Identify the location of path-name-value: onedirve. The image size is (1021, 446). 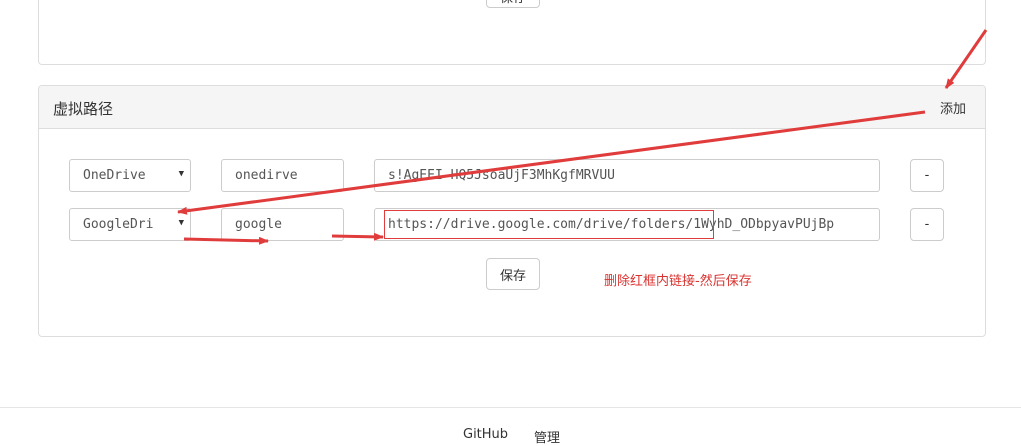
(266, 175).